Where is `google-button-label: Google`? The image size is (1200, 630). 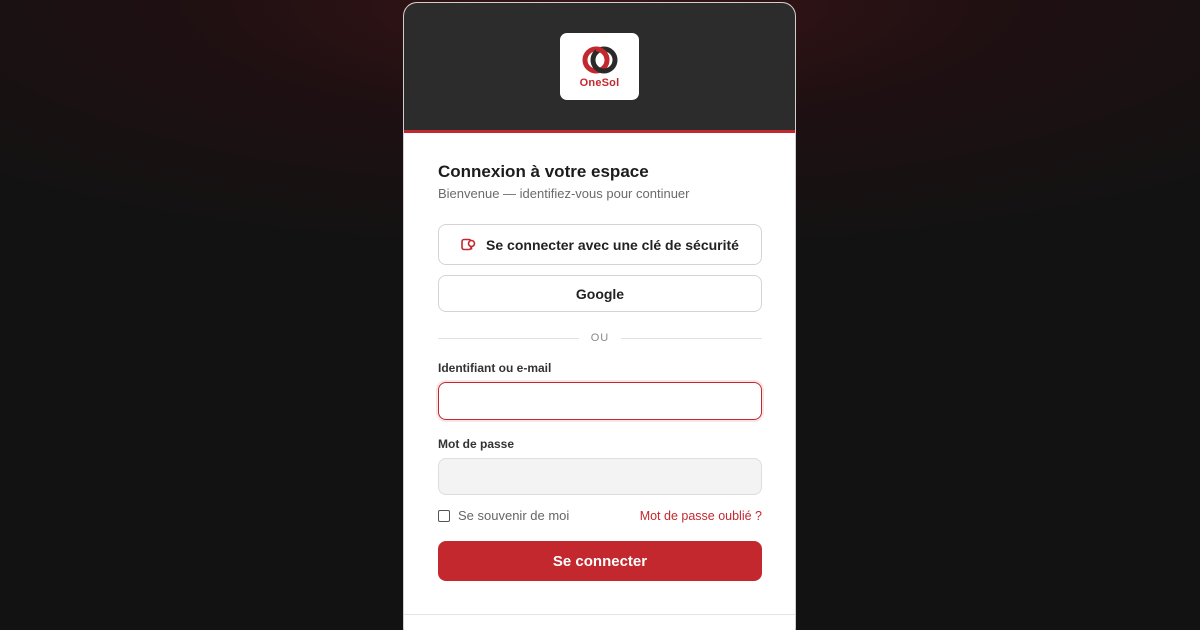 google-button-label: Google is located at coordinates (600, 293).